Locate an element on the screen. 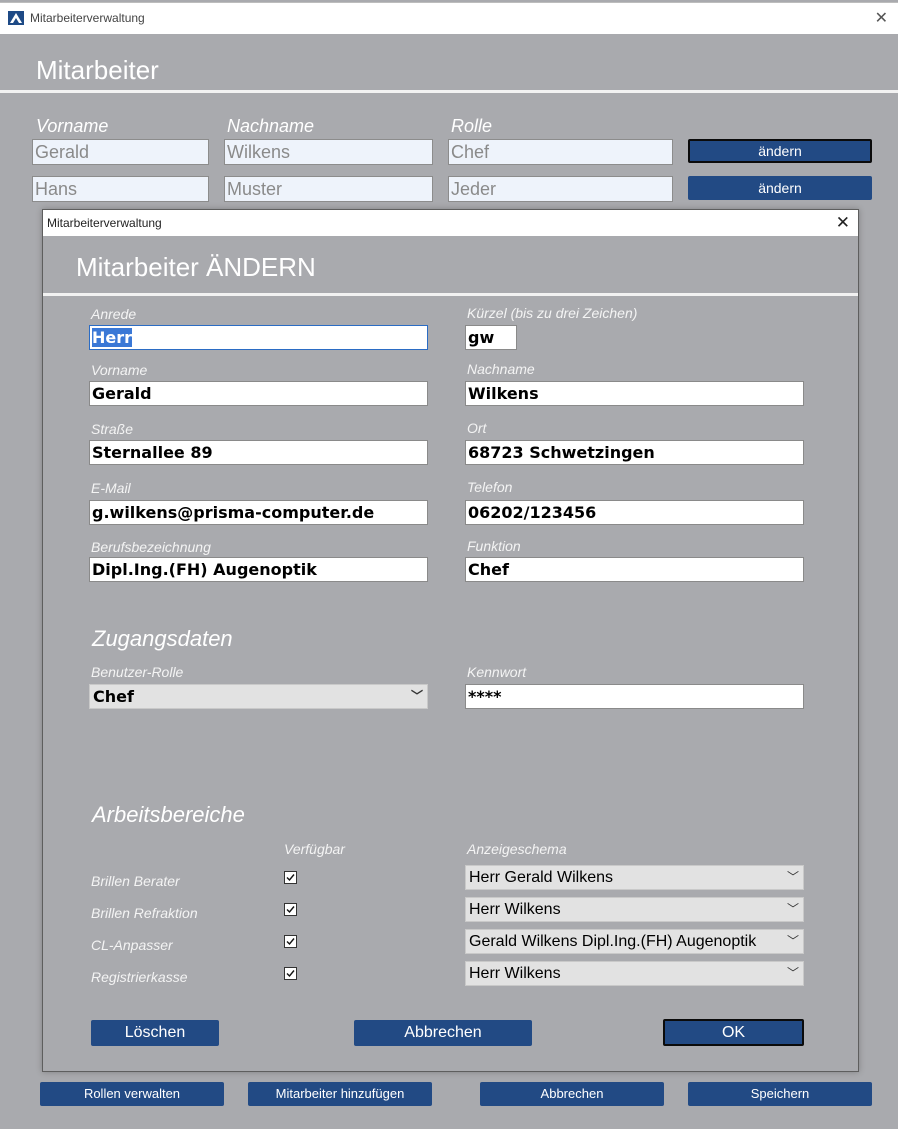  funktion-input: Chef is located at coordinates (634, 569).